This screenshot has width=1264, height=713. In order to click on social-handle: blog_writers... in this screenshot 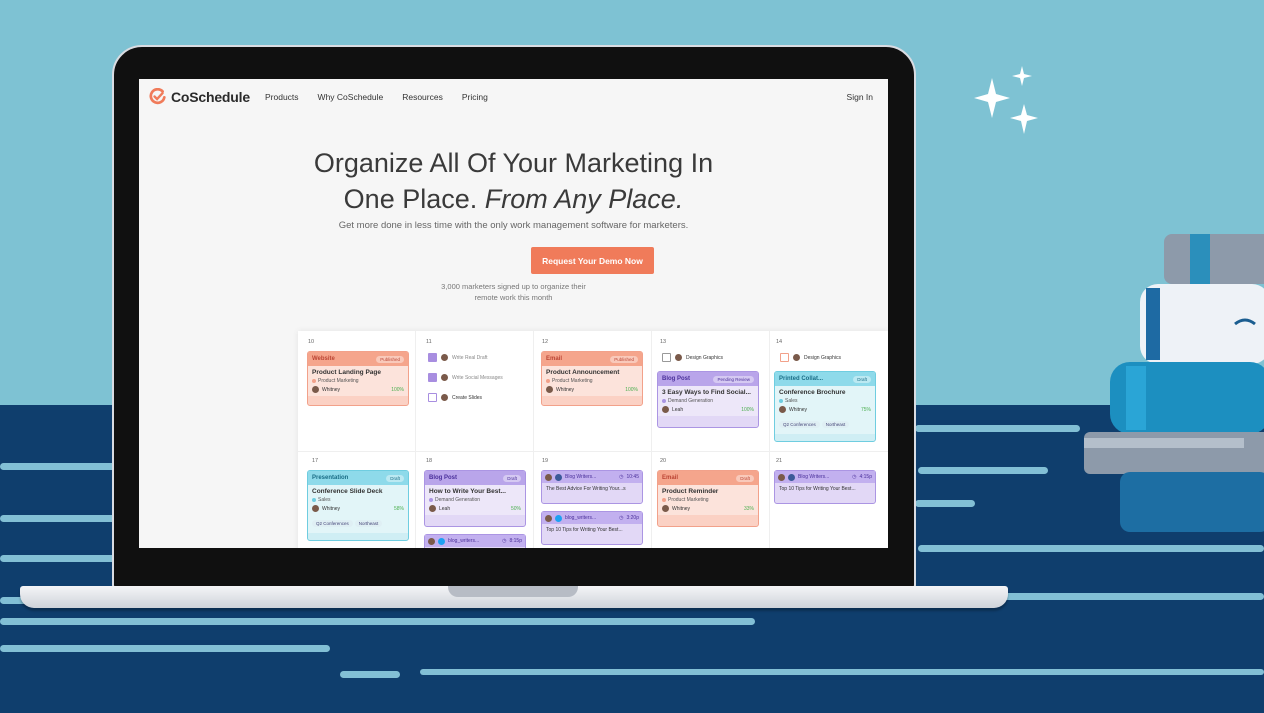, I will do `click(581, 518)`.